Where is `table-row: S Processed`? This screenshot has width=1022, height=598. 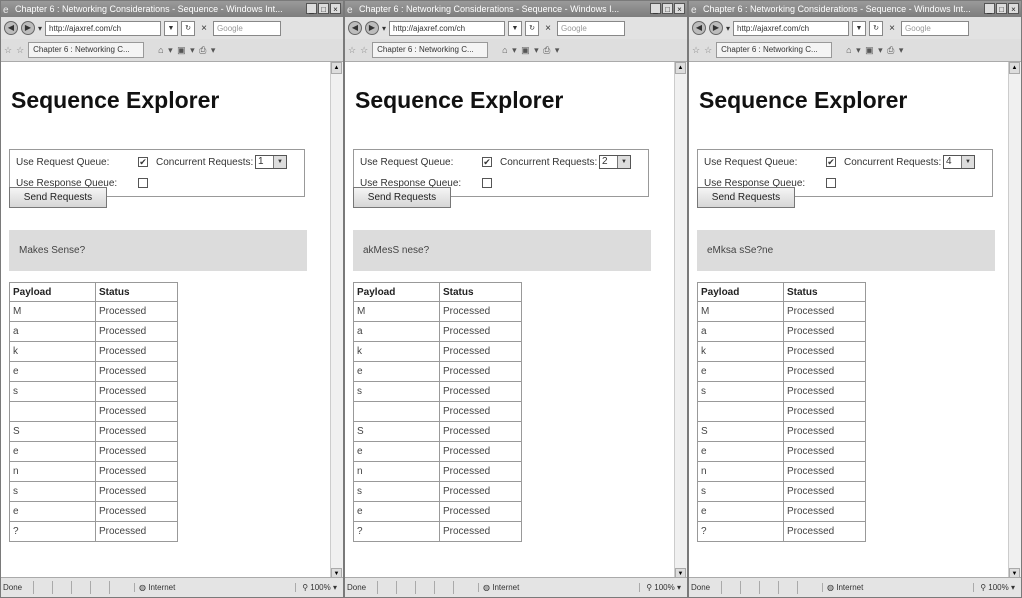 table-row: S Processed is located at coordinates (93, 431).